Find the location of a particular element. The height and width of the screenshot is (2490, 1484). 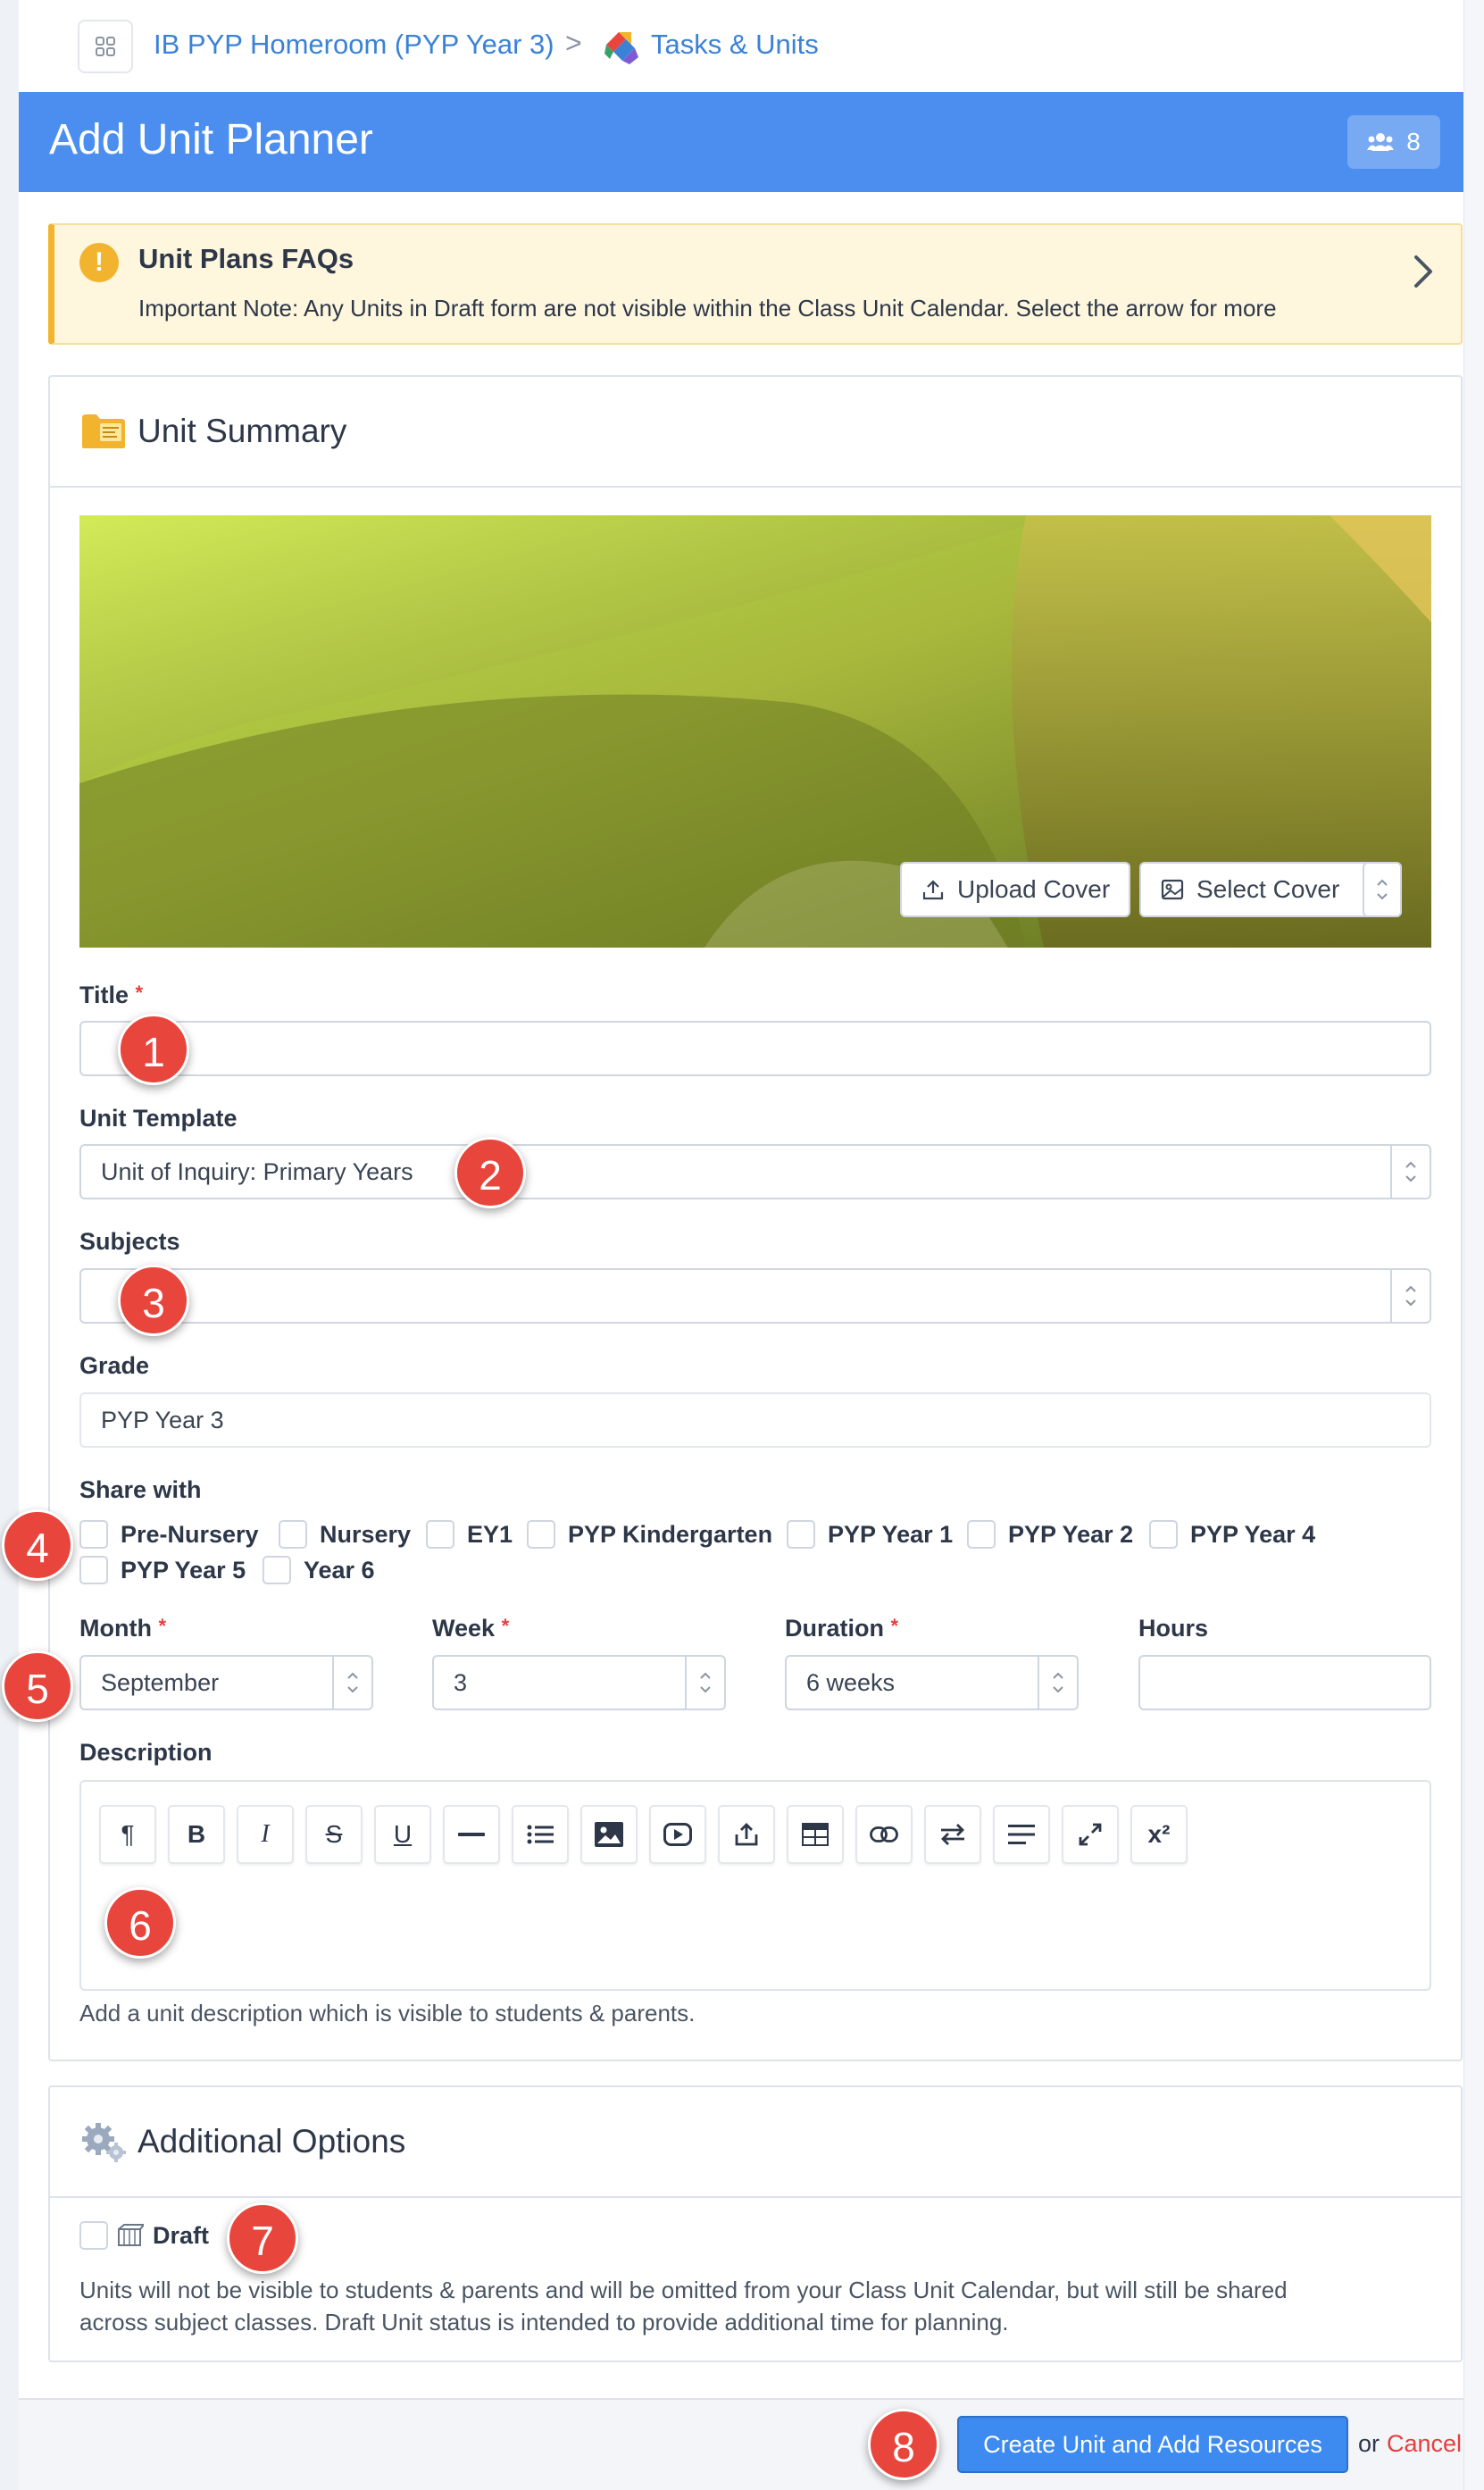

list-icon is located at coordinates (540, 1834).